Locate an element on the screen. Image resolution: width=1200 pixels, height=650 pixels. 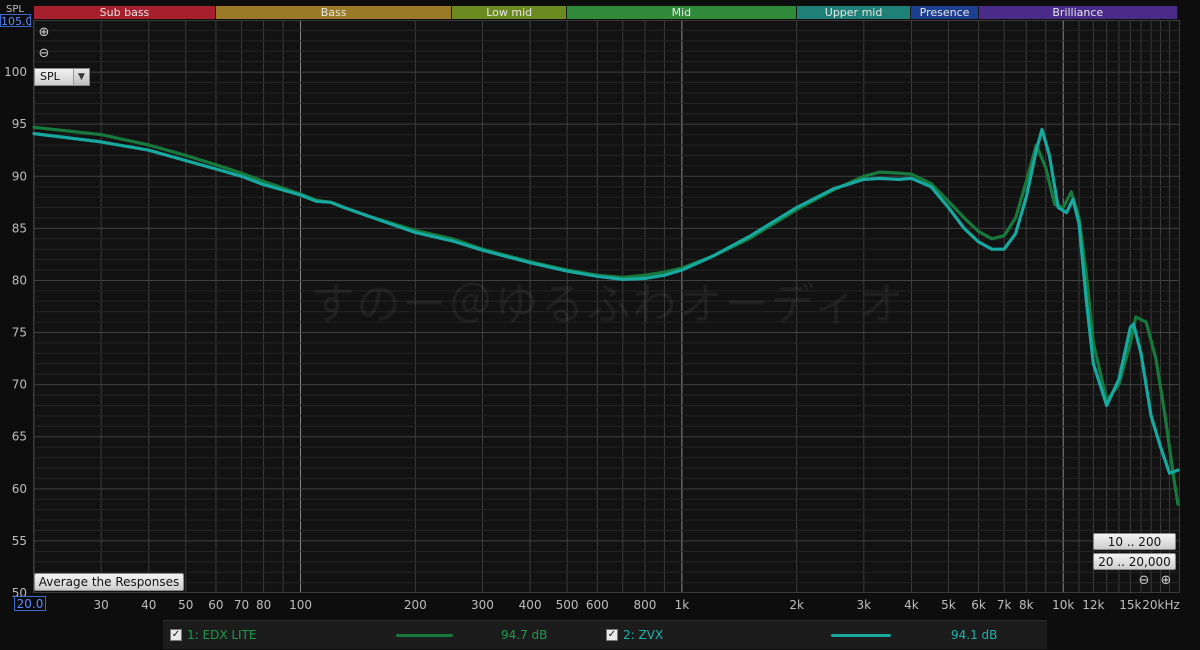
y-tick-label: 80 is located at coordinates (19, 280).